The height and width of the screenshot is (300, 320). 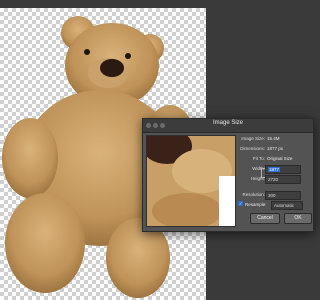 What do you see at coordinates (262, 148) in the screenshot?
I see `dimensions-row: Dimensions: 1877 px` at bounding box center [262, 148].